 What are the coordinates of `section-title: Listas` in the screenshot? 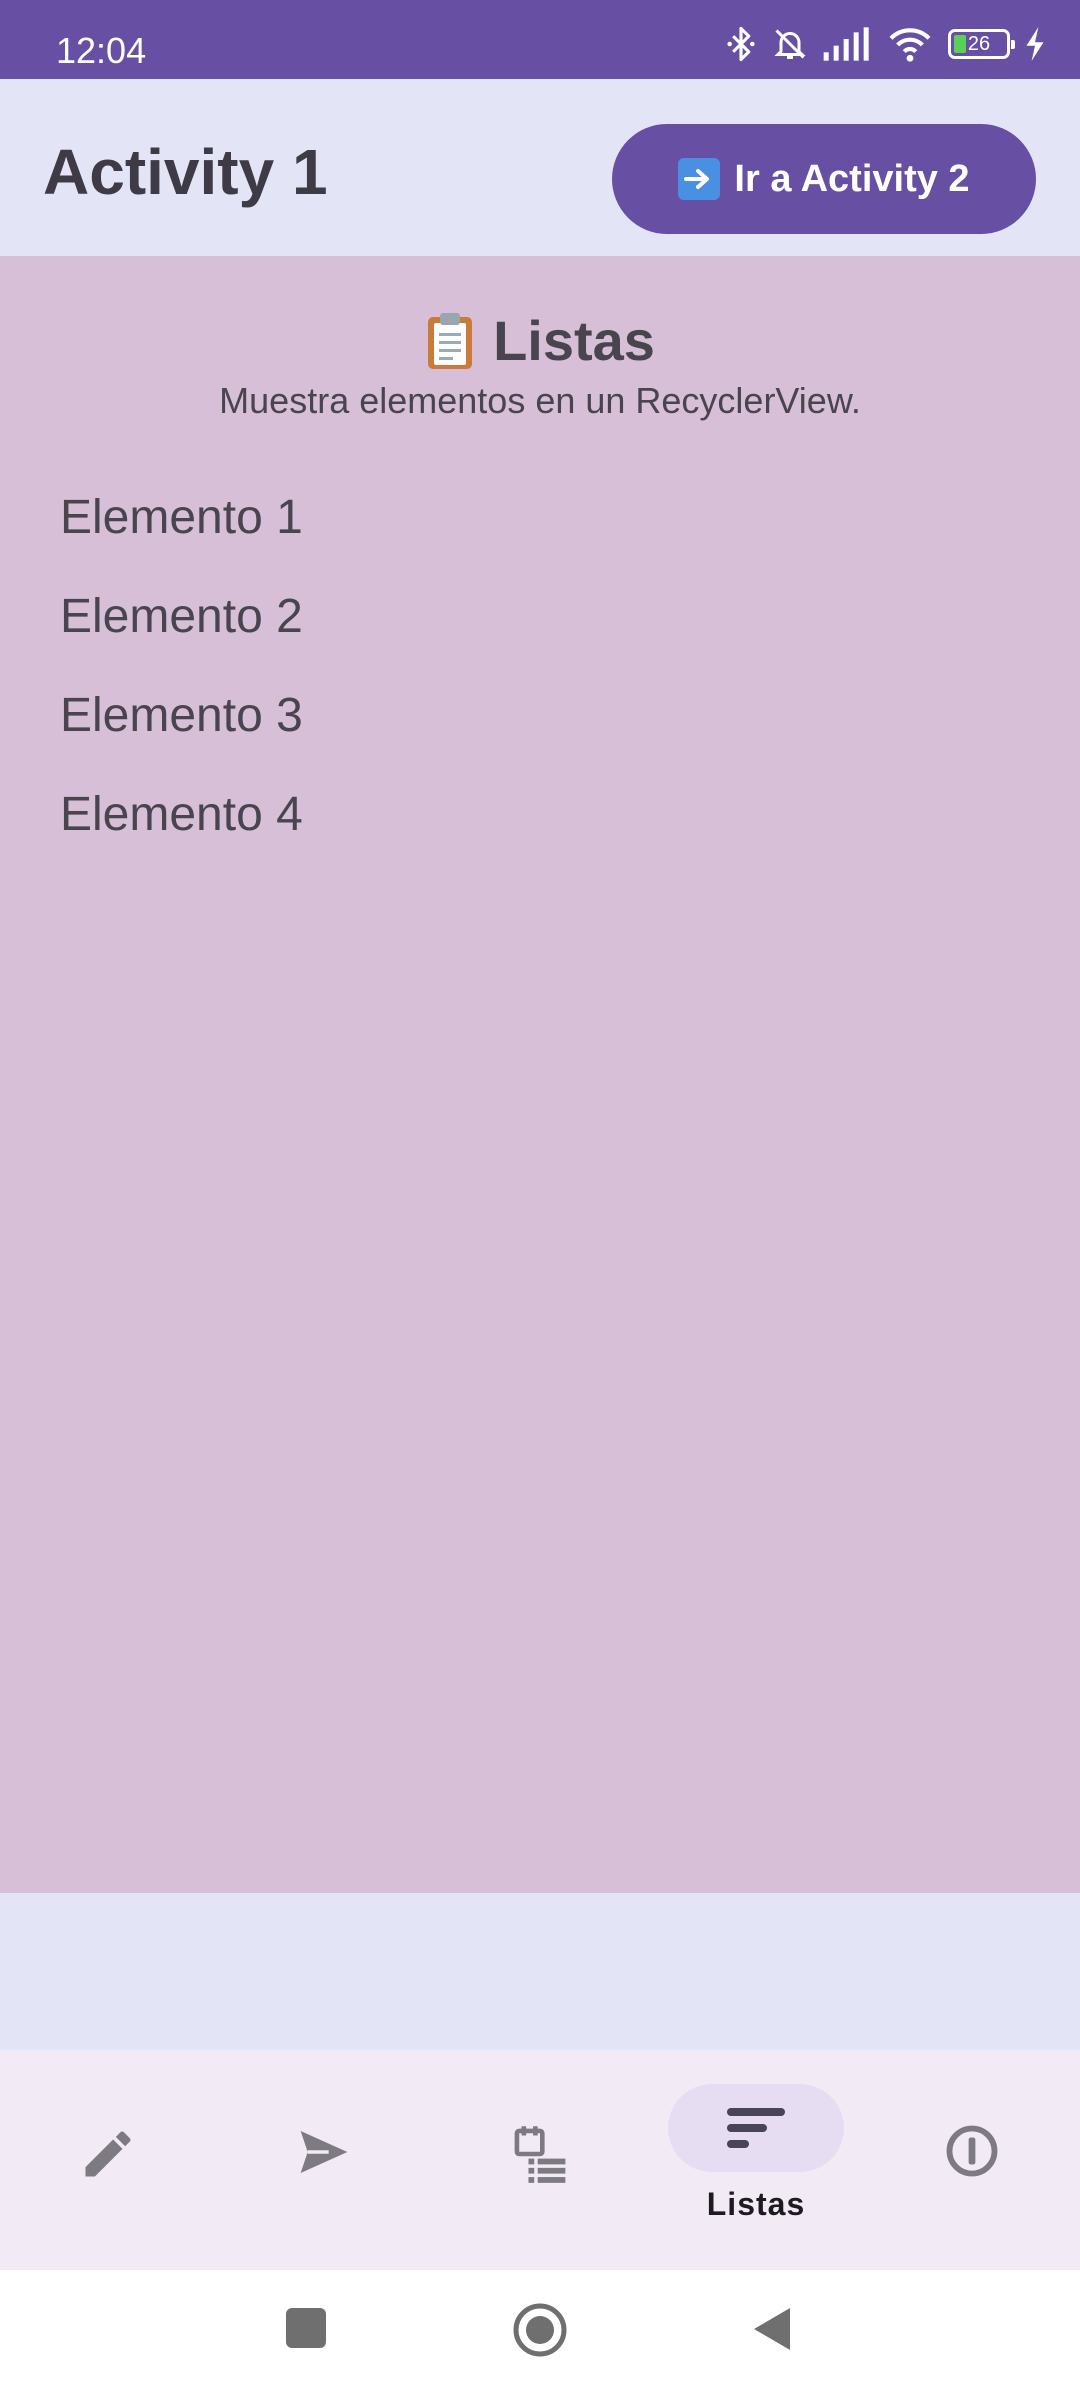 It's located at (574, 340).